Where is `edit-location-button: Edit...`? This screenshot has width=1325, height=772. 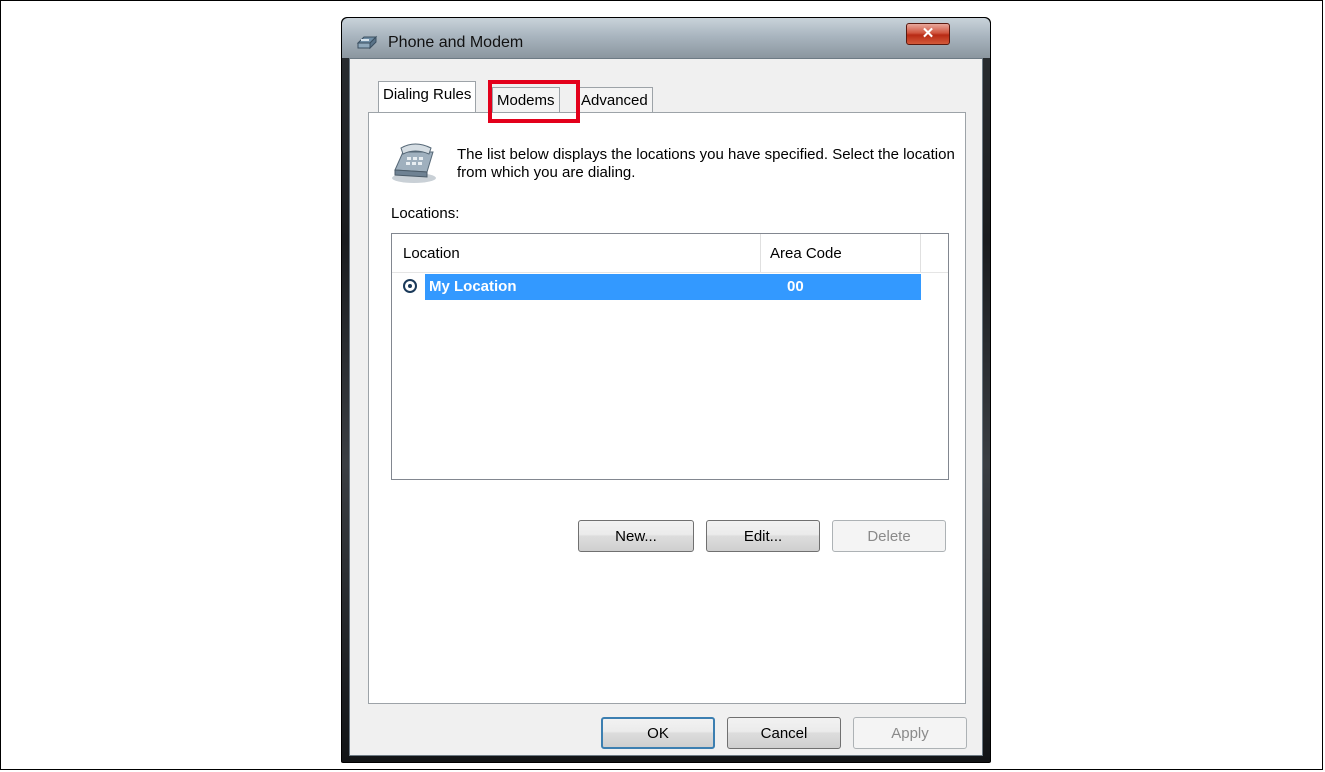
edit-location-button: Edit... is located at coordinates (763, 536).